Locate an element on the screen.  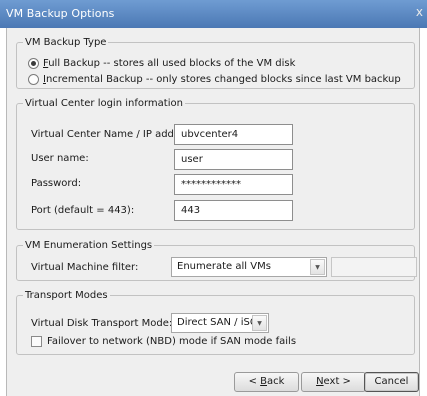
username-label: User name: is located at coordinates (60, 158).